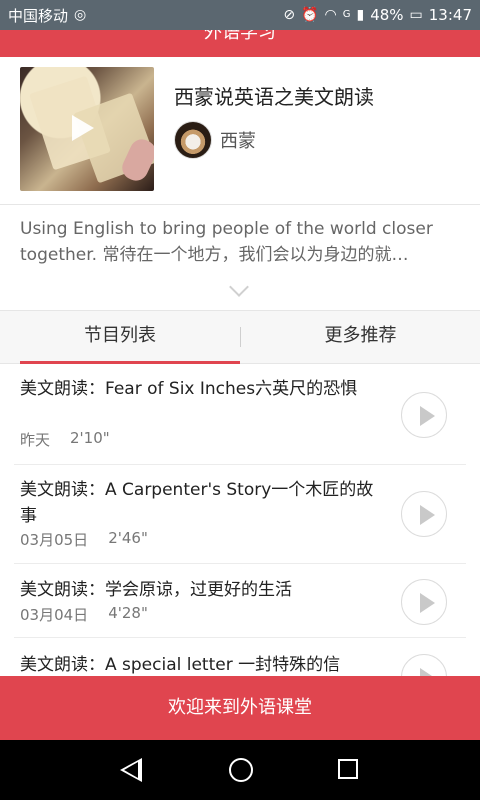 The image size is (480, 800). I want to click on episode-duration: 2'10", so click(90, 438).